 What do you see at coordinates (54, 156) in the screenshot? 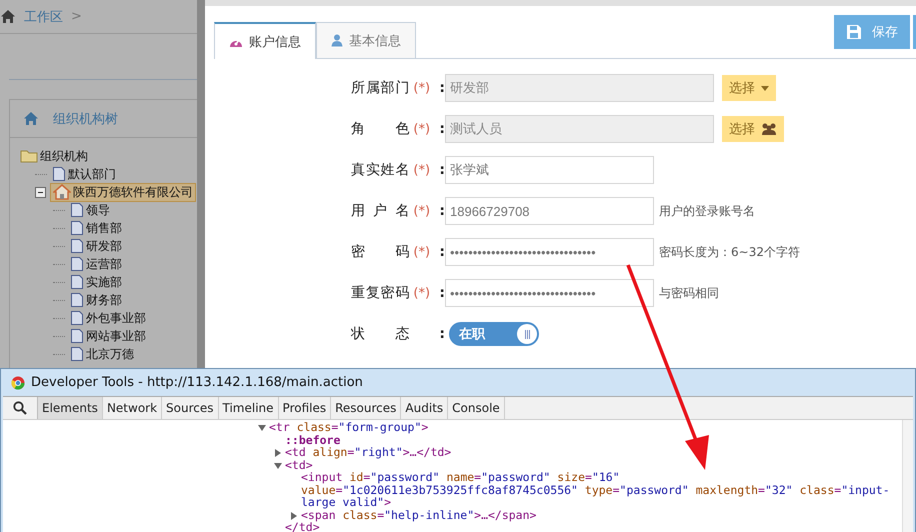
I see `tree-item: 组织机构` at bounding box center [54, 156].